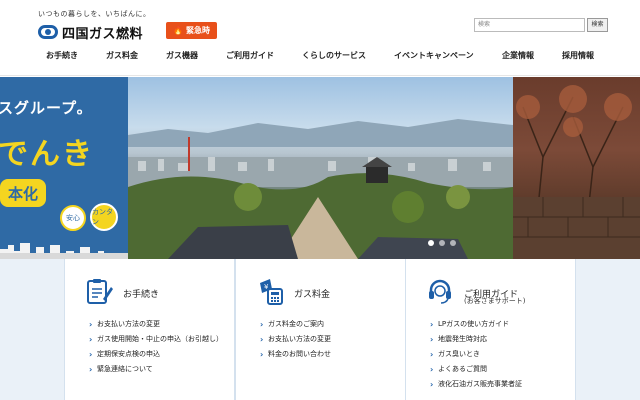  Describe the element at coordinates (576, 172) in the screenshot. I see `autumn-trees-illustration` at that location.